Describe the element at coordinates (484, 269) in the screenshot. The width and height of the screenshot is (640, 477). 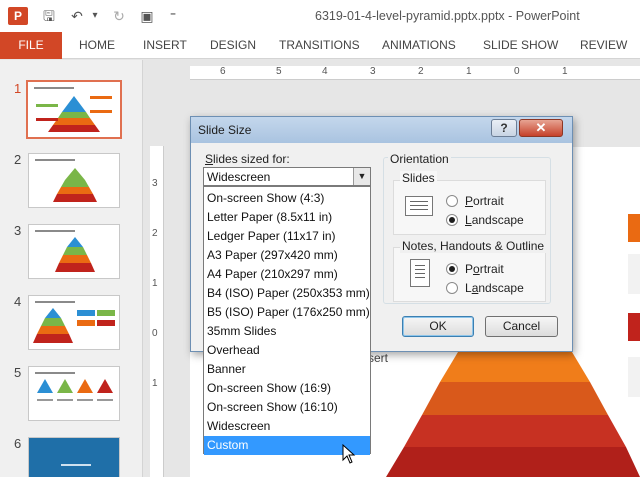
I see `notes-portrait-label: Portrait` at that location.